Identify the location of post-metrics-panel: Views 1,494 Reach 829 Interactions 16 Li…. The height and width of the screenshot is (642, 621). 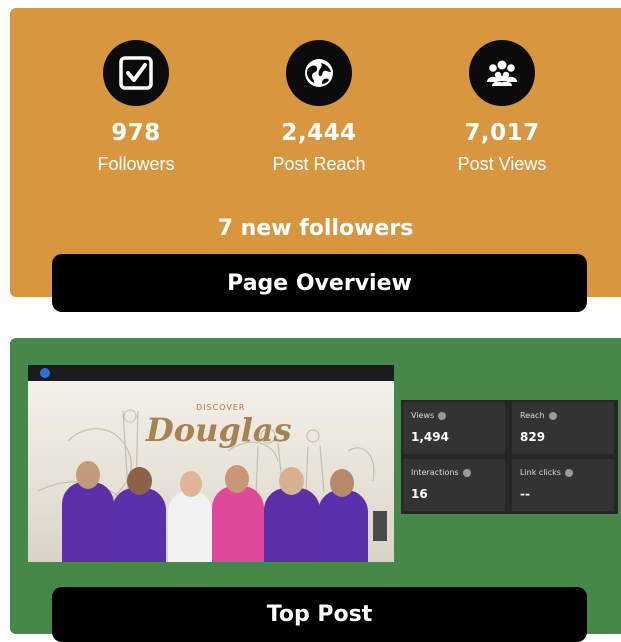
(509, 457).